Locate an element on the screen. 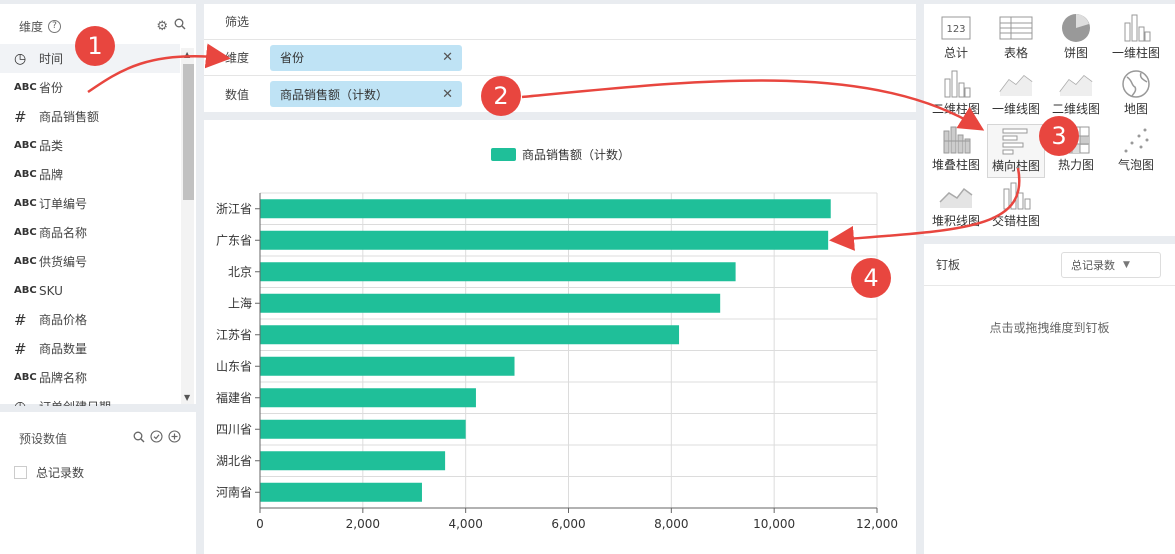  gear-icon: ⚙ is located at coordinates (162, 26).